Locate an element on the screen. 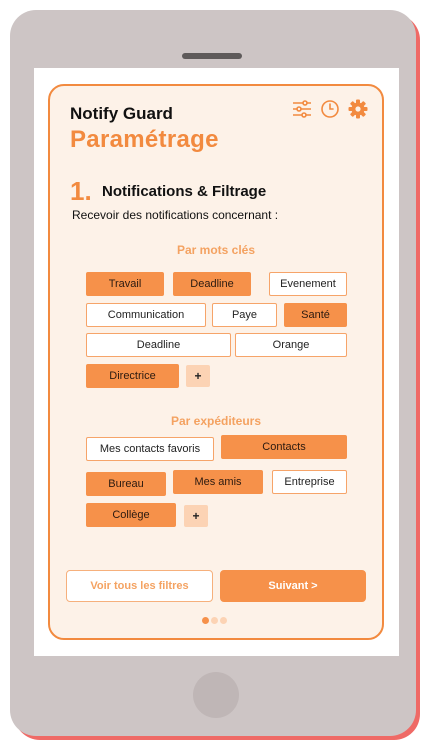  add-keyword-button: + is located at coordinates (198, 376).